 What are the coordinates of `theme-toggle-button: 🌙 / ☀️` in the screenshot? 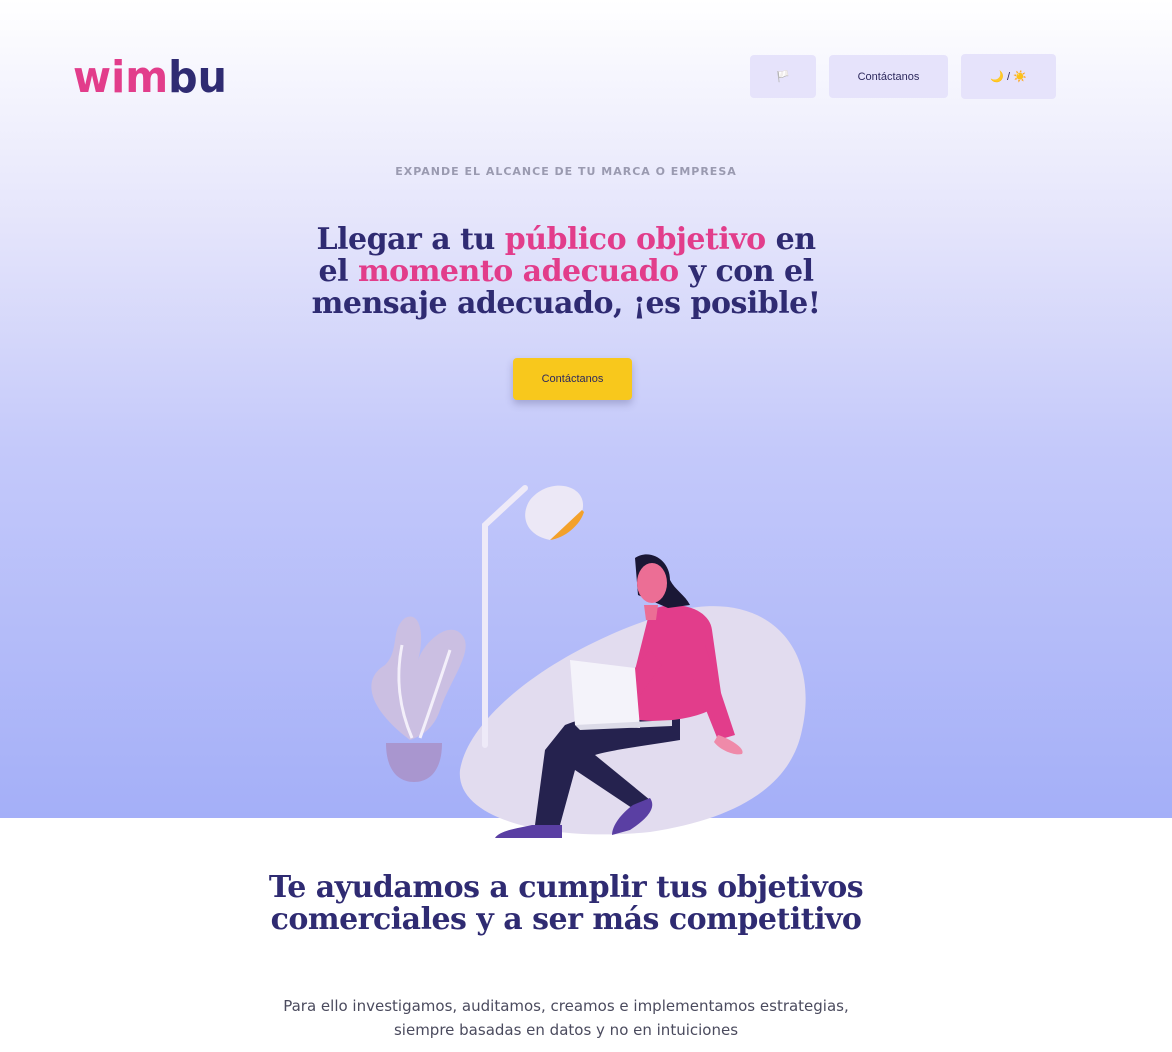 It's located at (1008, 76).